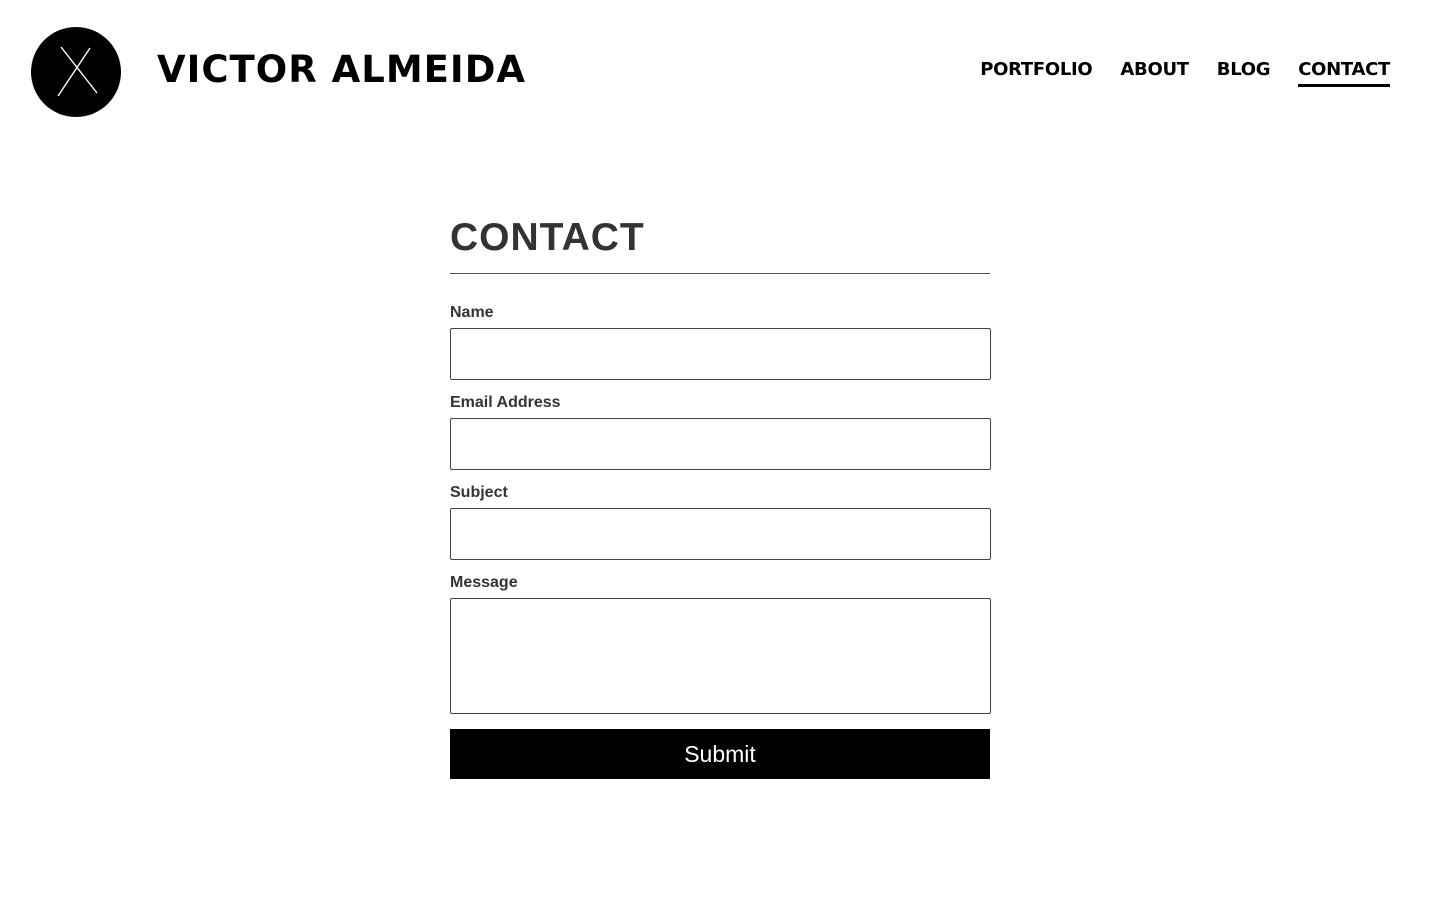 The width and height of the screenshot is (1440, 900). I want to click on x-logo-icon, so click(76, 72).